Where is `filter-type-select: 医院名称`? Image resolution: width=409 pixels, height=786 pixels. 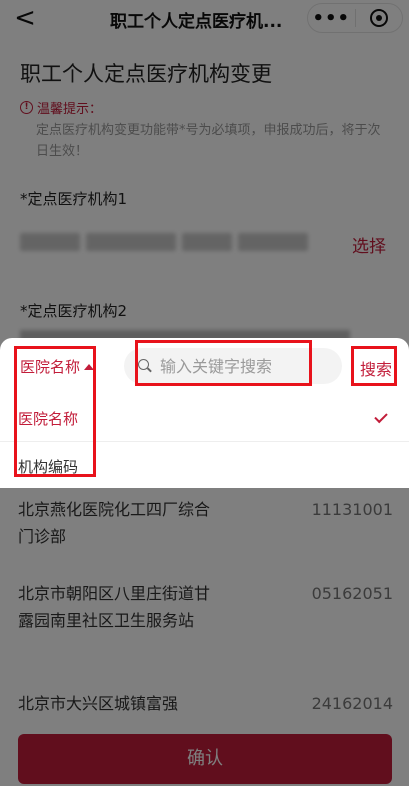 filter-type-select: 医院名称 is located at coordinates (57, 366).